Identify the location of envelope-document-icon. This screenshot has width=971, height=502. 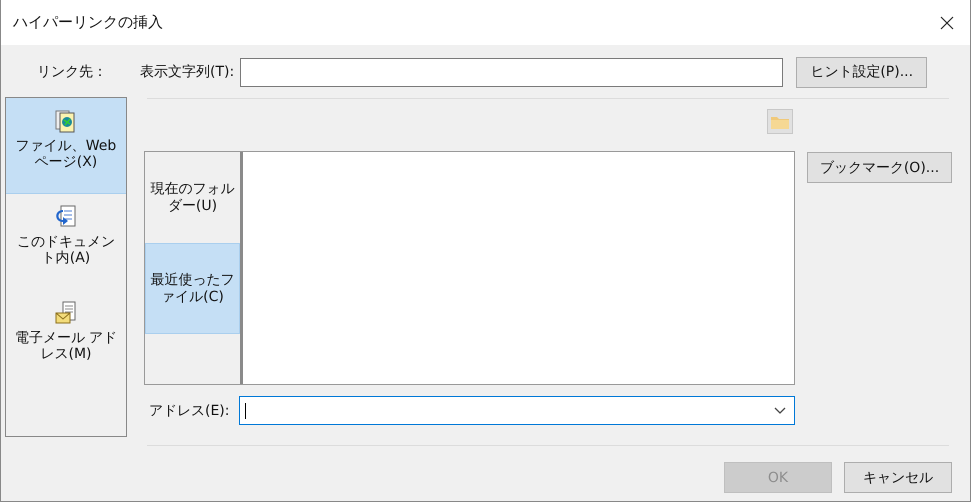
(66, 313).